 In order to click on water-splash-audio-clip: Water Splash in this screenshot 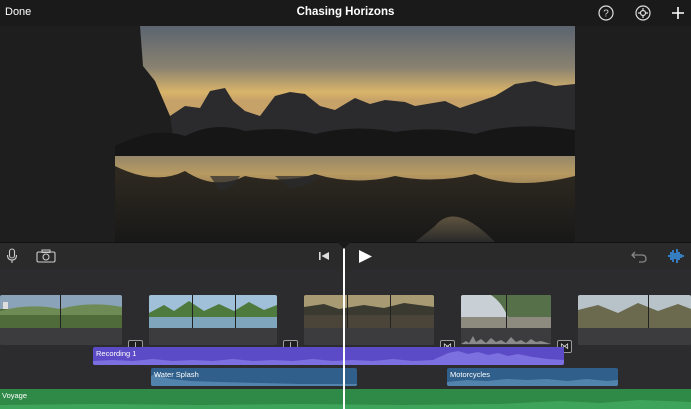, I will do `click(254, 377)`.